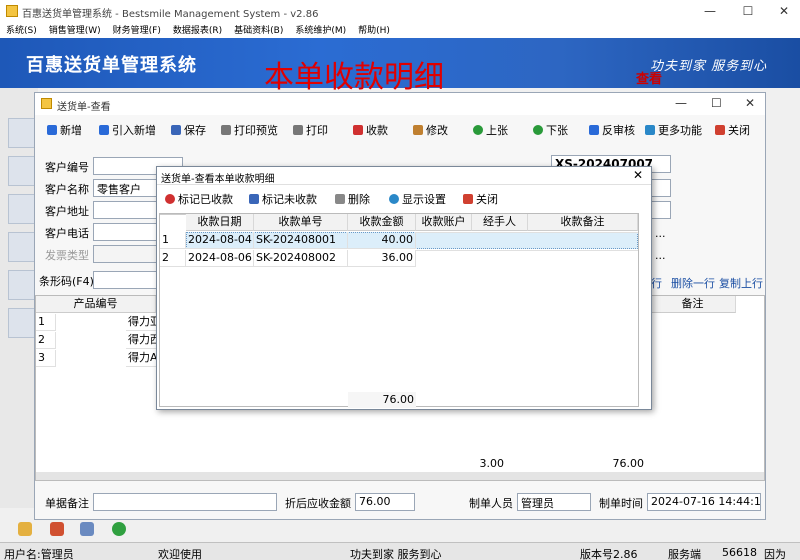 This screenshot has height=560, width=800. What do you see at coordinates (538, 130) in the screenshot?
I see `next-icon` at bounding box center [538, 130].